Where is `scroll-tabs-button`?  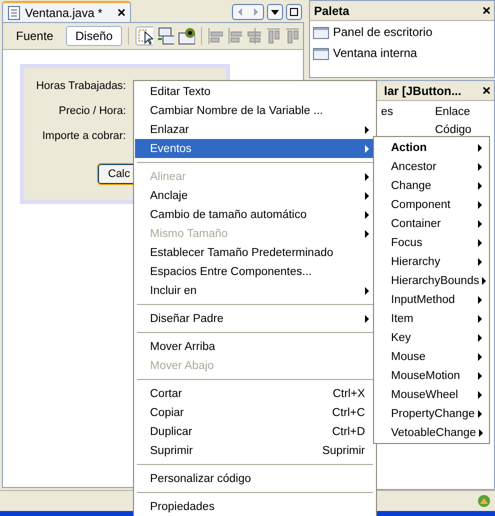
scroll-tabs-button is located at coordinates (248, 12).